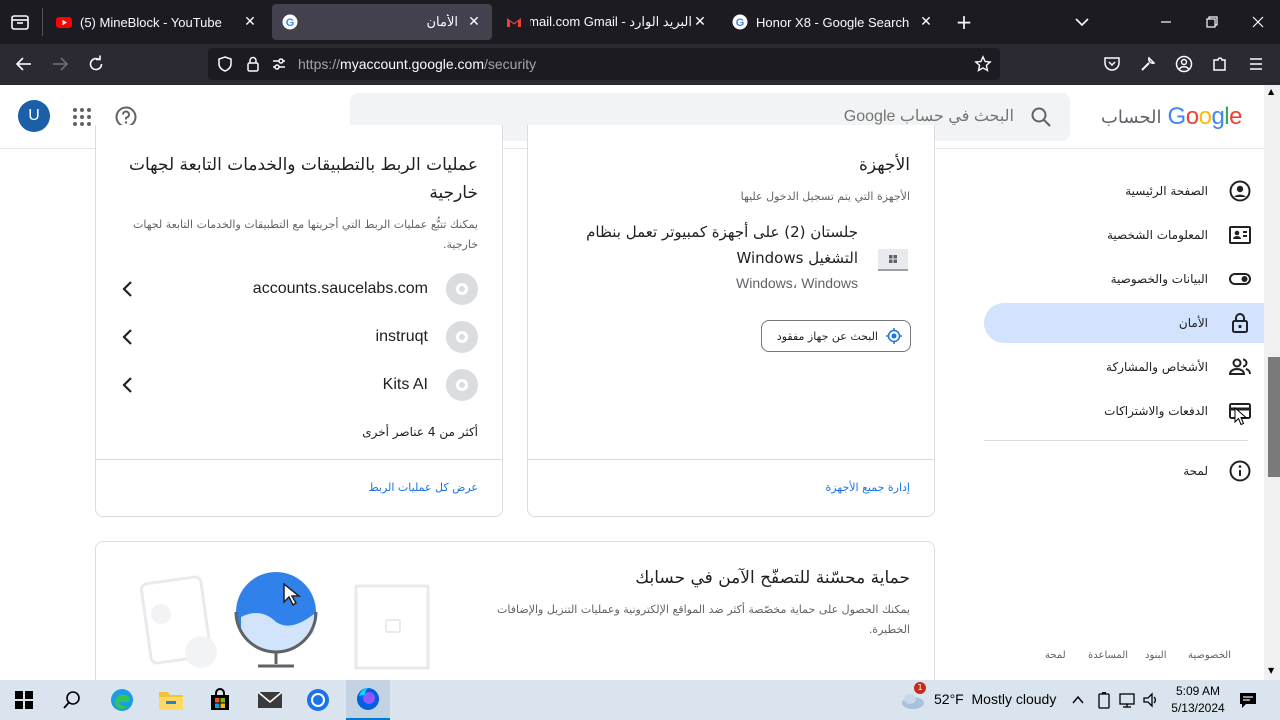 The height and width of the screenshot is (720, 1280). I want to click on back-button, so click(24, 64).